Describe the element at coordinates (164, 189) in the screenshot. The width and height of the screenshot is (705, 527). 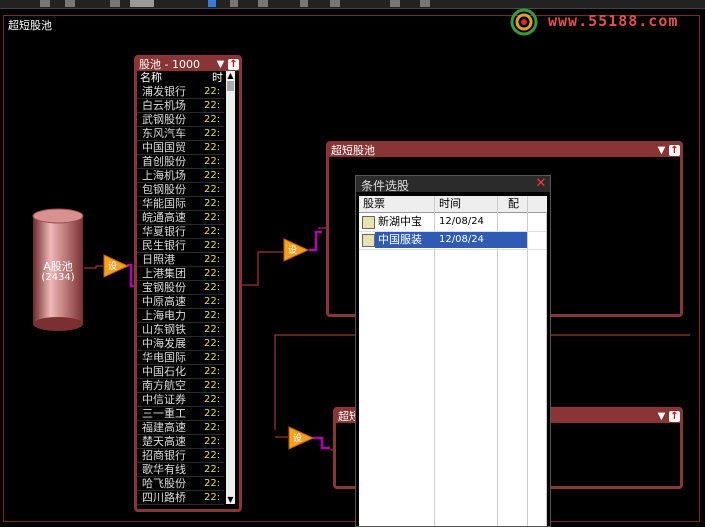
I see `stock-name: 包钢股份` at that location.